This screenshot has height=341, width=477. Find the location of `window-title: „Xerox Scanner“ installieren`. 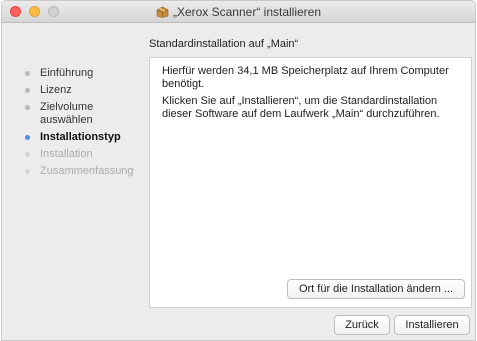

window-title: „Xerox Scanner“ installieren is located at coordinates (247, 12).